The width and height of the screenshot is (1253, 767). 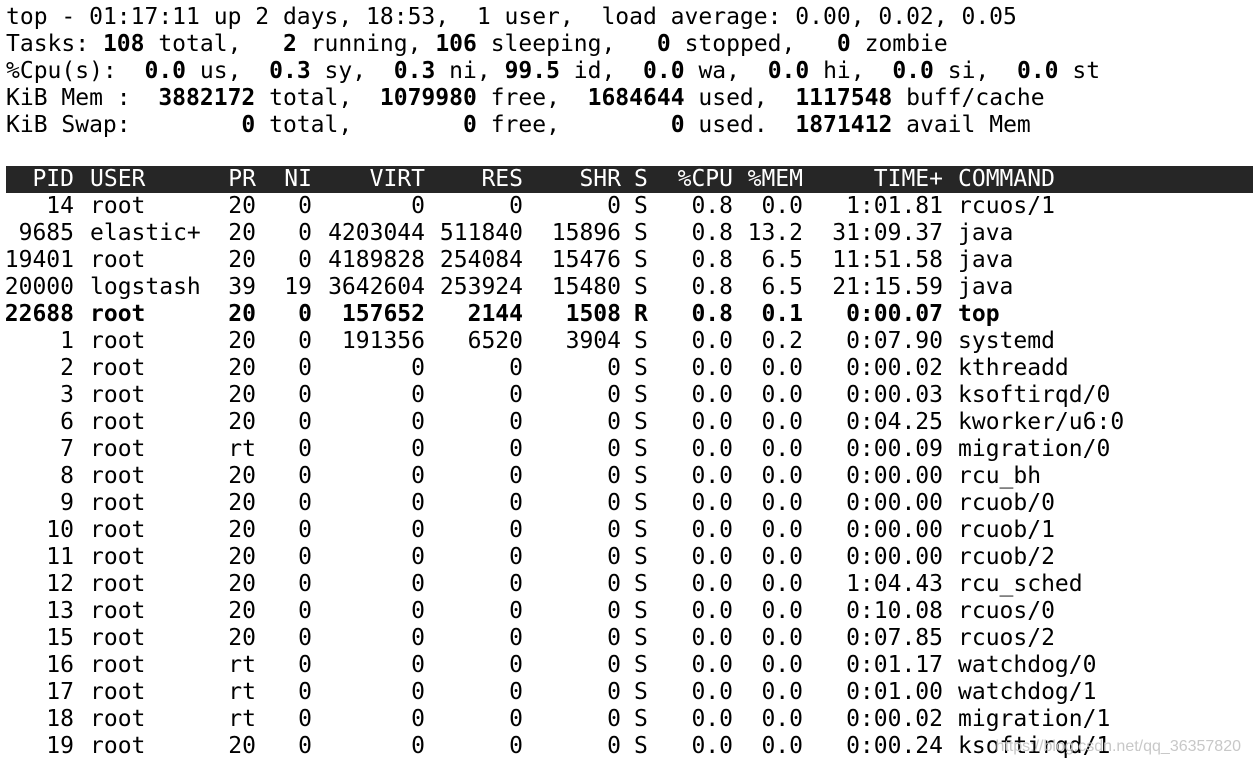 I want to click on tasks-running-label: running,, so click(x=366, y=44).